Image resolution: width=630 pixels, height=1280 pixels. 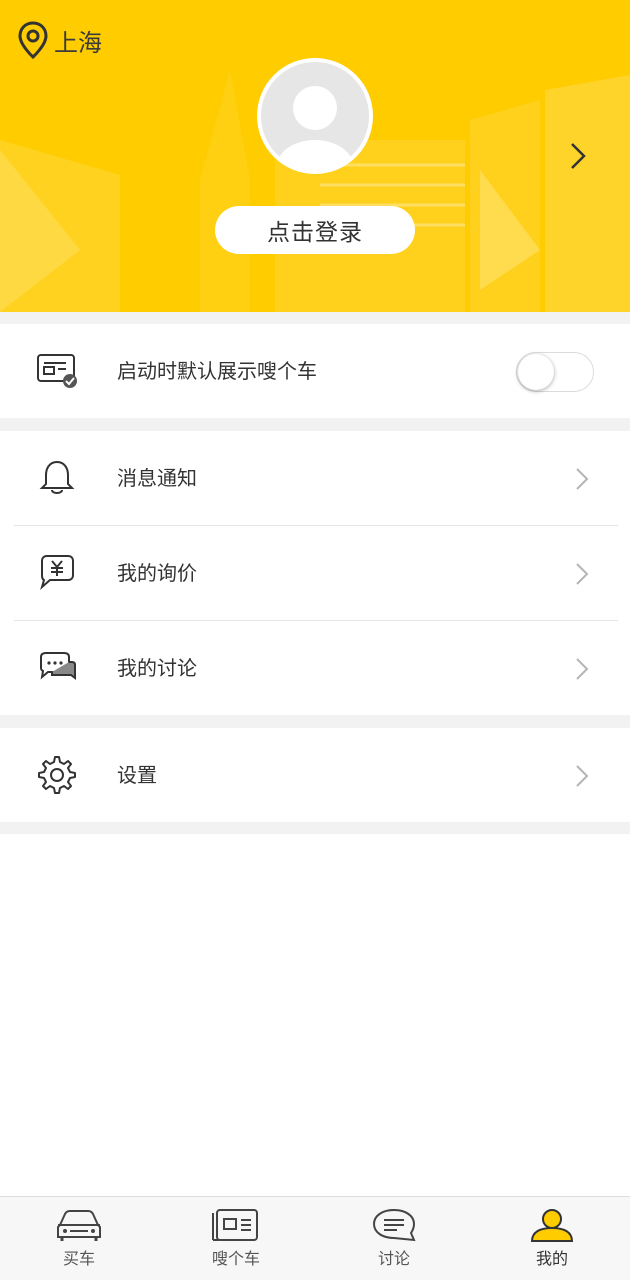 I want to click on menu-item-discussions: 我的讨论, so click(x=315, y=668).